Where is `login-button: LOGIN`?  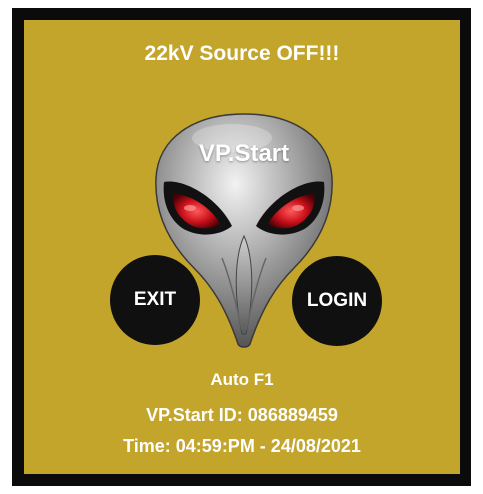 login-button: LOGIN is located at coordinates (337, 301).